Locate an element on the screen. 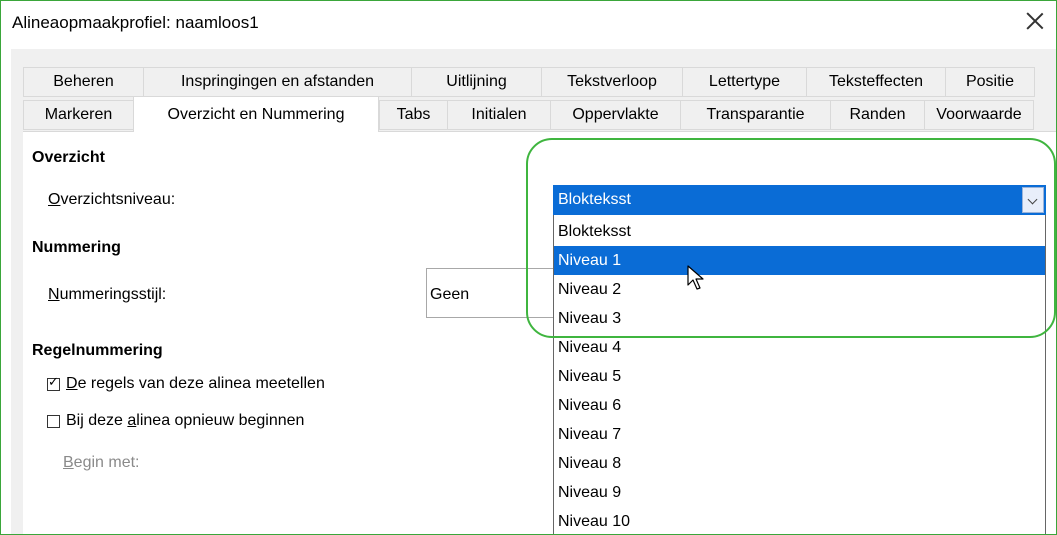 This screenshot has width=1057, height=535. dropdown-option: Niveau 4 is located at coordinates (799, 347).